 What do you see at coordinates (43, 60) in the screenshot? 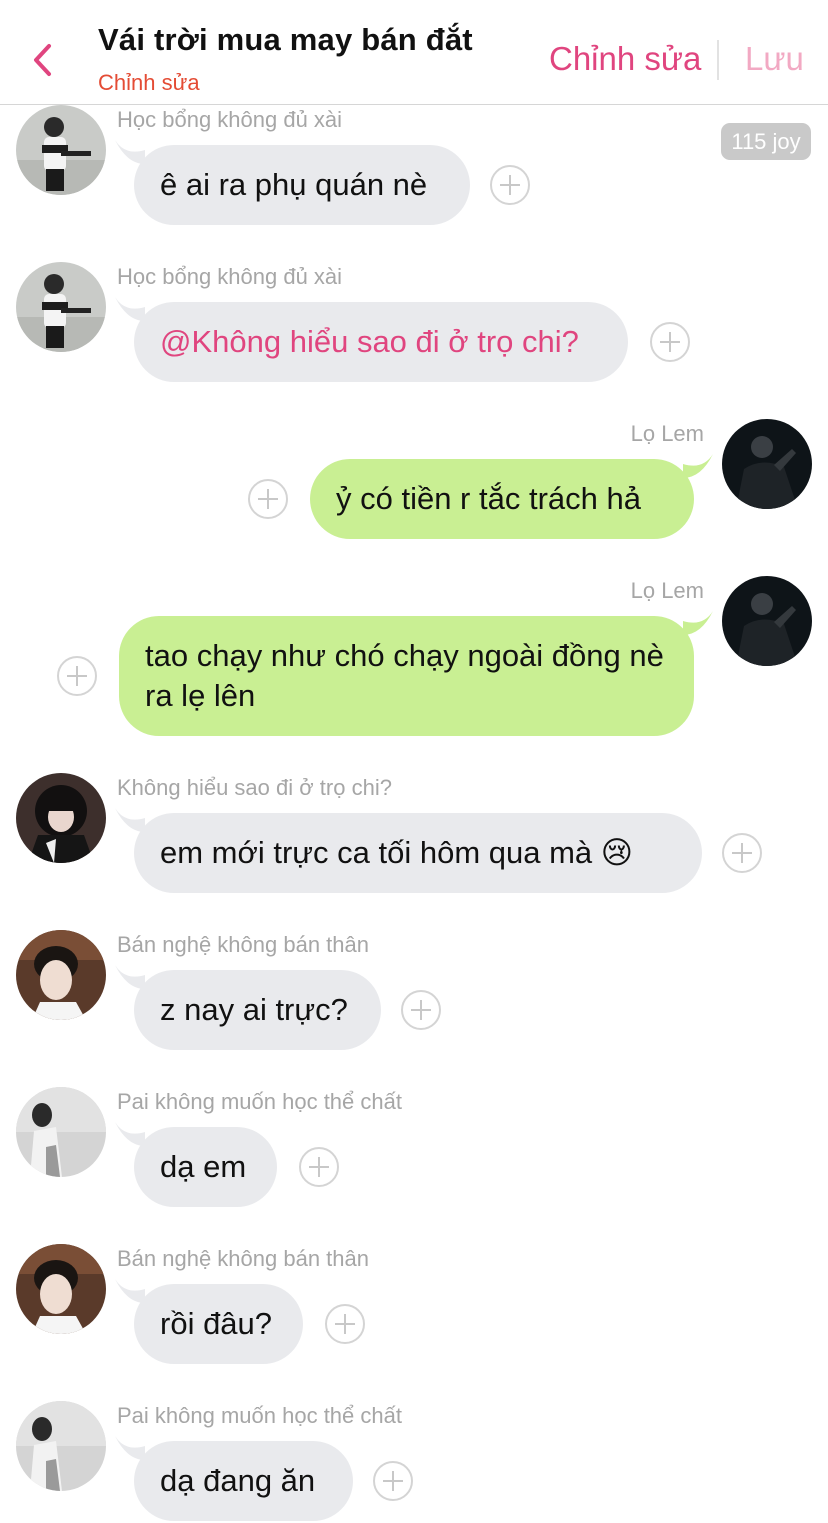
I see `back-chevron-icon` at bounding box center [43, 60].